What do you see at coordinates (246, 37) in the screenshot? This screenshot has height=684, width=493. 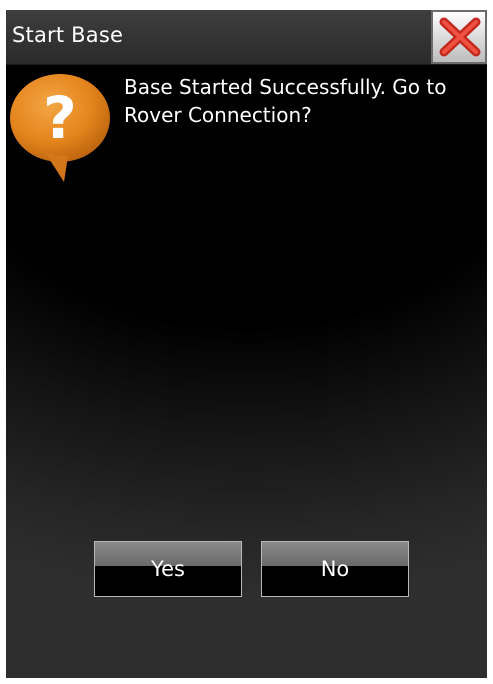 I see `title-bar: Start Base` at bounding box center [246, 37].